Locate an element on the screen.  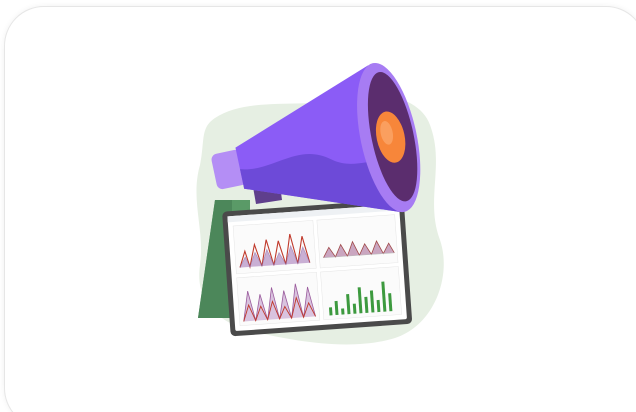
tablet is located at coordinates (317, 268).